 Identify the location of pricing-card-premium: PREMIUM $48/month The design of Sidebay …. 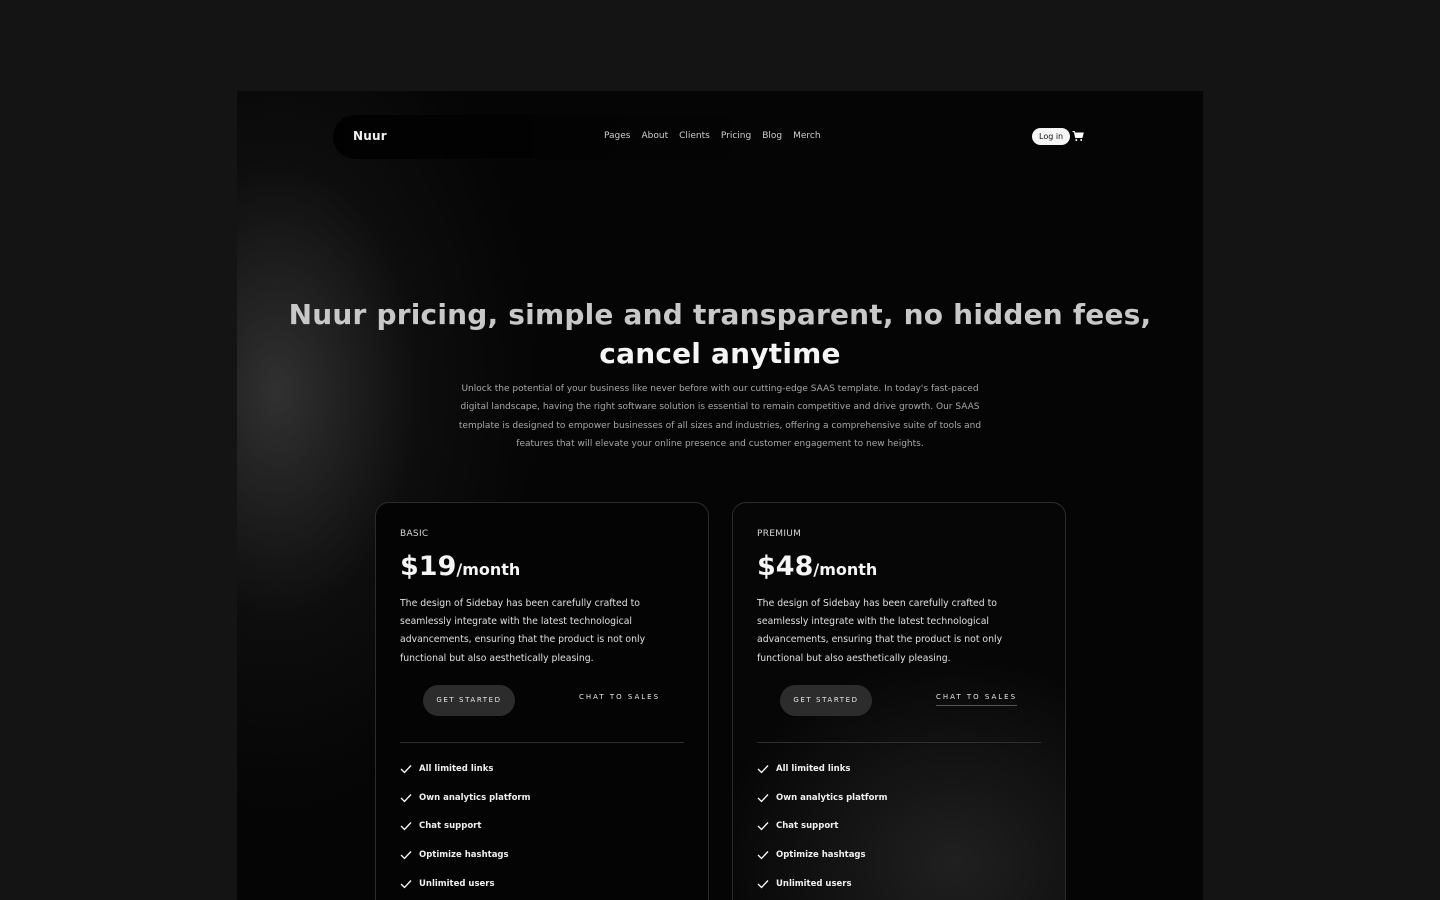
(899, 701).